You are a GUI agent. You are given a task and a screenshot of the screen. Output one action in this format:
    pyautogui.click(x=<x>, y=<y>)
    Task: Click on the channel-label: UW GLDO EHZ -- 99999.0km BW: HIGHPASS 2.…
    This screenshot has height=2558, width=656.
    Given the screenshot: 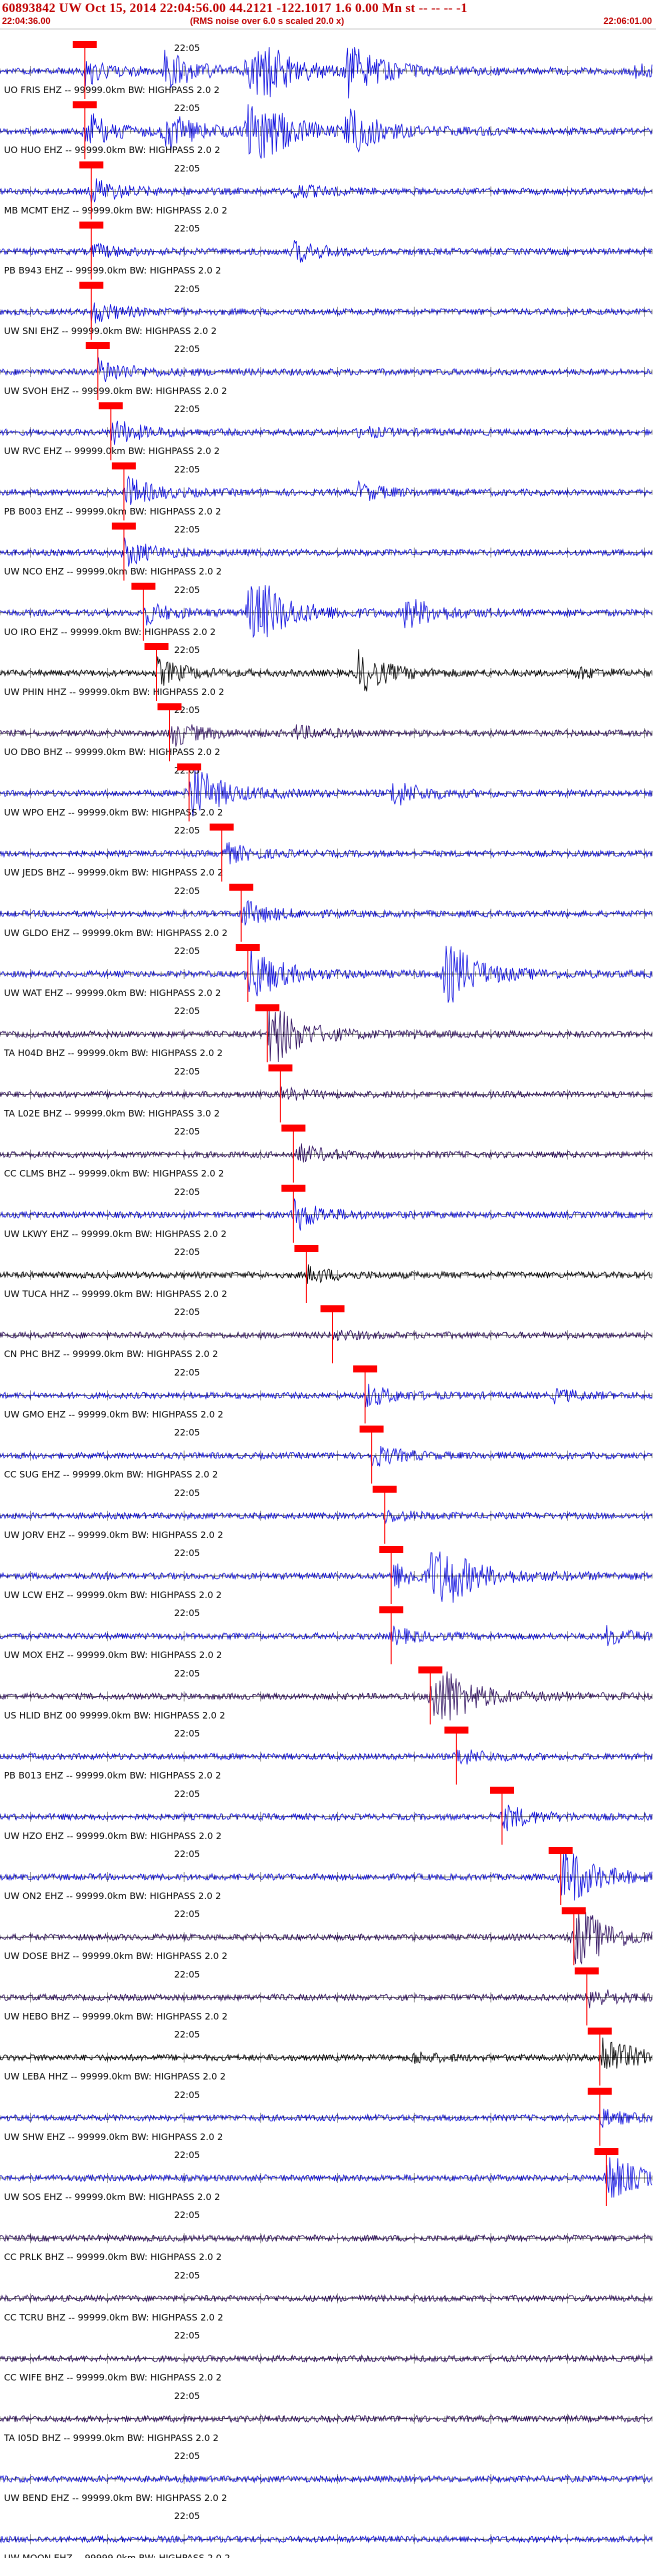 What is the action you would take?
    pyautogui.click(x=116, y=934)
    